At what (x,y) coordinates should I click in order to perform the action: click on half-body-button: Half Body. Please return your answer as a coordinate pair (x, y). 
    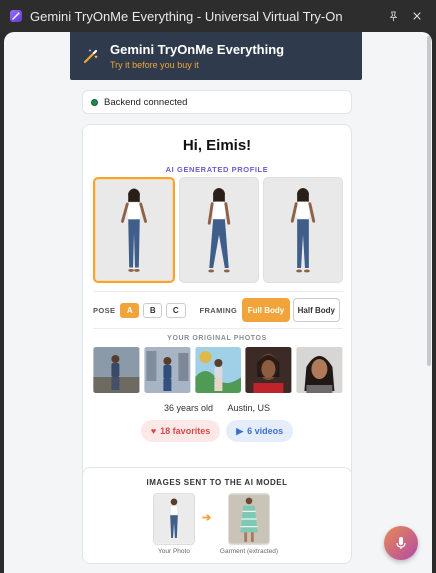
    Looking at the image, I should click on (316, 310).